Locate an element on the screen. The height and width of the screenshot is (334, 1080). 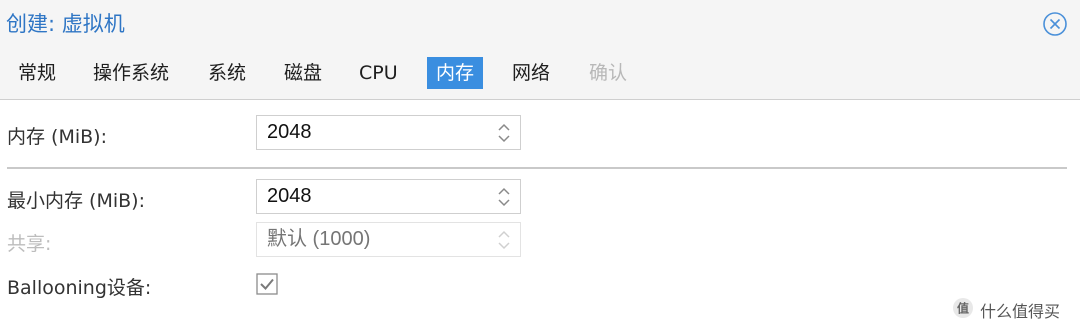
memory-label: 内存 (MiB): is located at coordinates (57, 137).